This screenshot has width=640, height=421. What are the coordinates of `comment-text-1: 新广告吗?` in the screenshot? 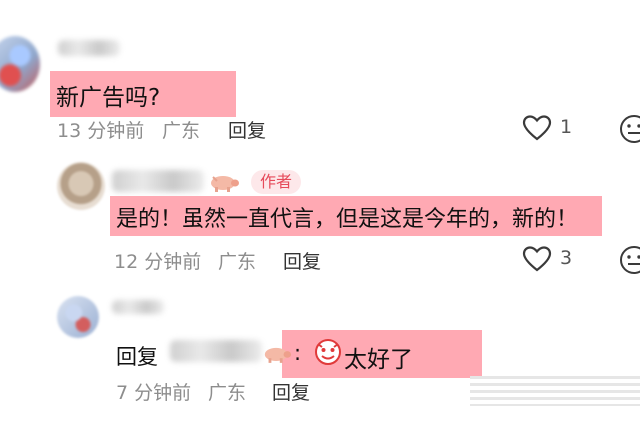 It's located at (108, 98).